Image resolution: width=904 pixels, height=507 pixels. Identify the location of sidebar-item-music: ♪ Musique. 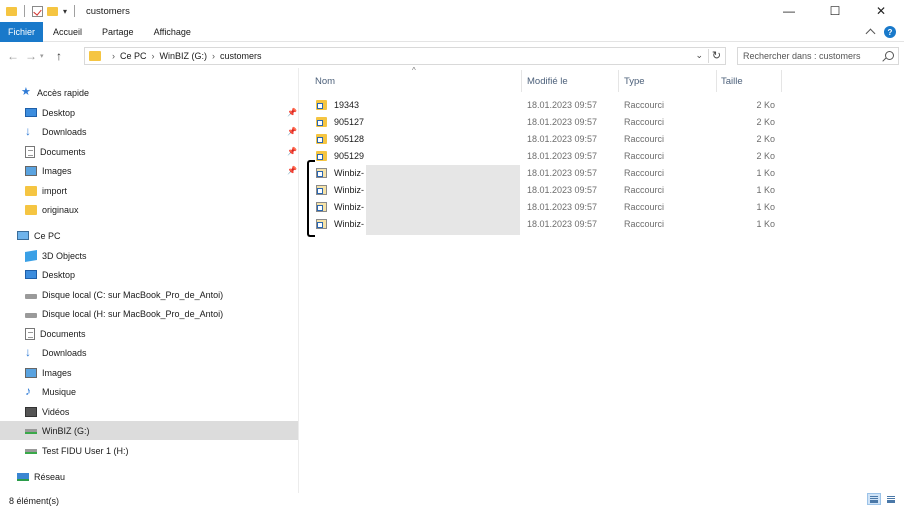
(149, 391).